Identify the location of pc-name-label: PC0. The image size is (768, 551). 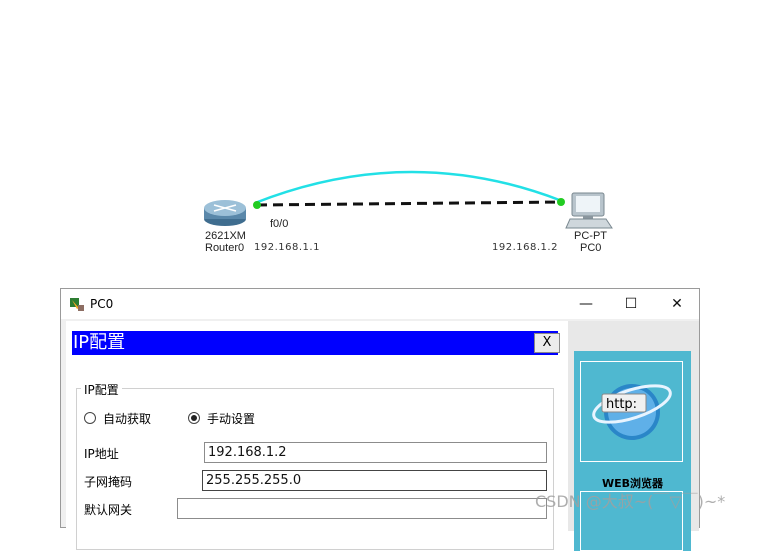
(591, 248).